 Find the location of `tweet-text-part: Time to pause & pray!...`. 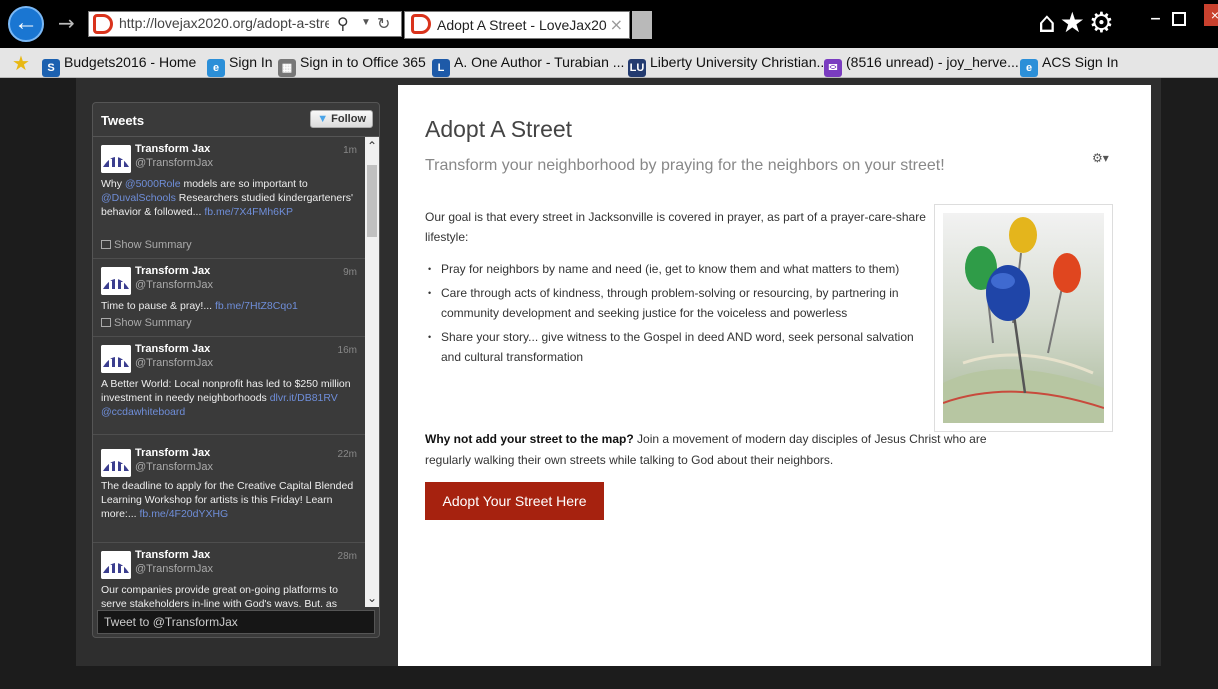

tweet-text-part: Time to pause & pray!... is located at coordinates (158, 306).